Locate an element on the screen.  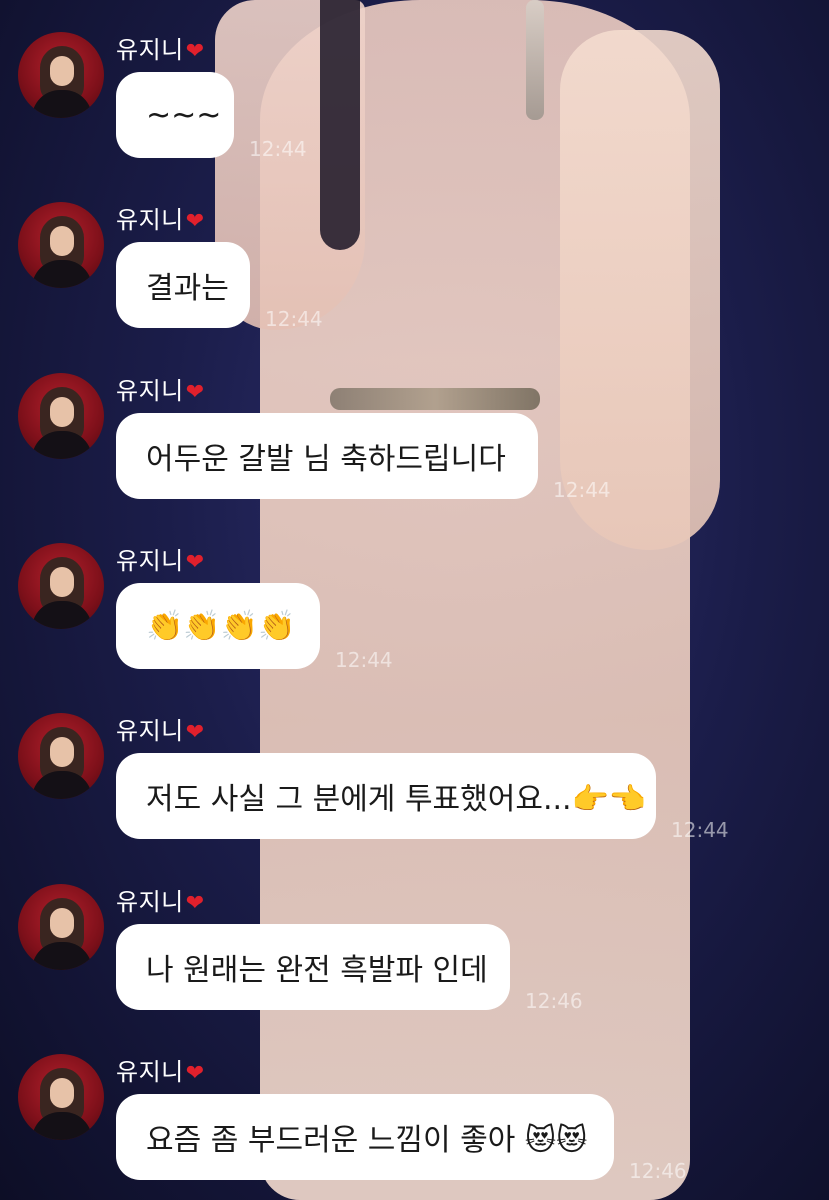
message-bubble: 요즘 좀 부드러운 느낌이 좋아 😻😻 is located at coordinates (365, 1137).